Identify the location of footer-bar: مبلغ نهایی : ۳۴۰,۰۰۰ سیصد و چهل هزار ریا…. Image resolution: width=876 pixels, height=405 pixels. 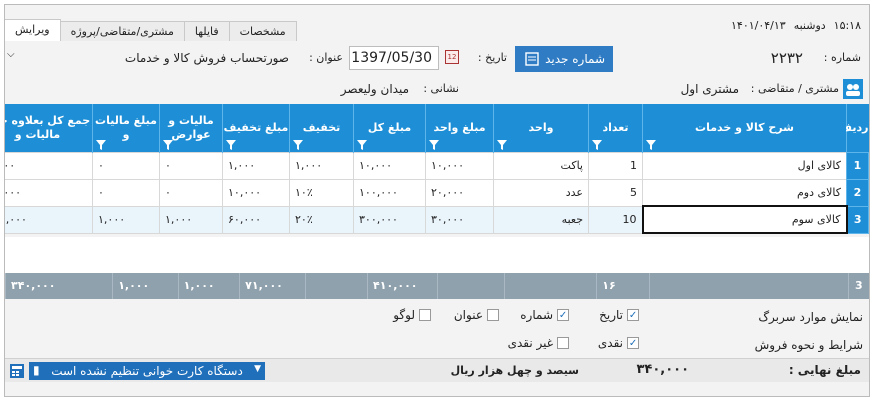
(437, 370).